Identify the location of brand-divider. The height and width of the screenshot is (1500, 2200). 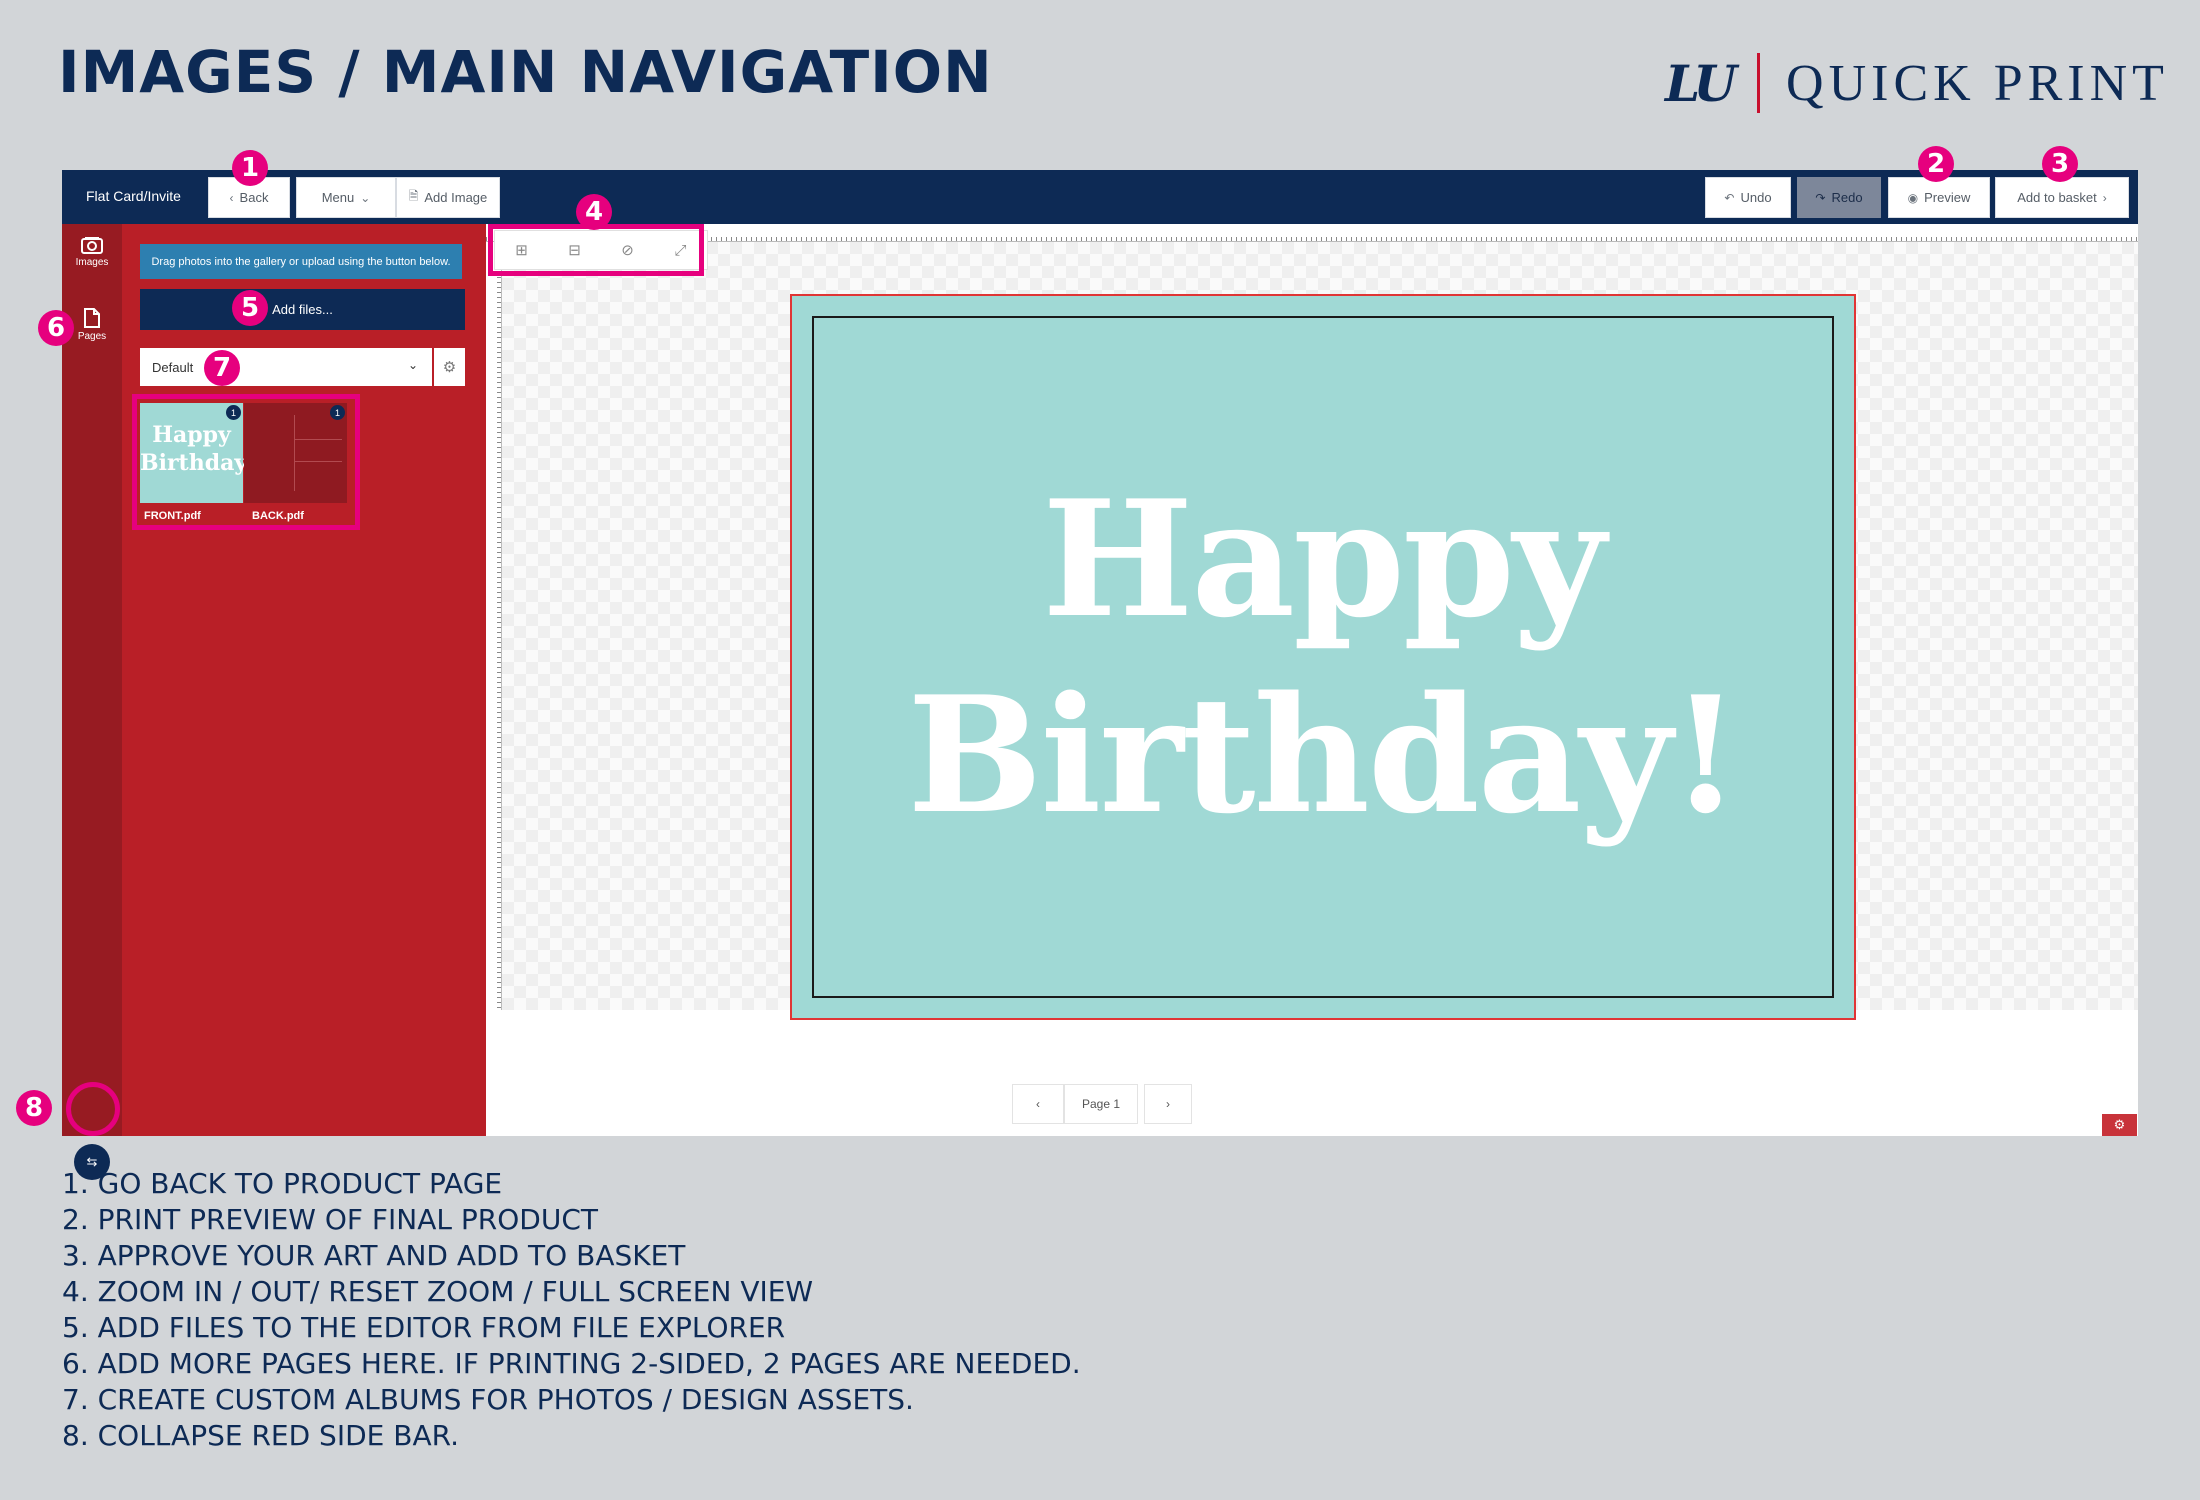
(1759, 83).